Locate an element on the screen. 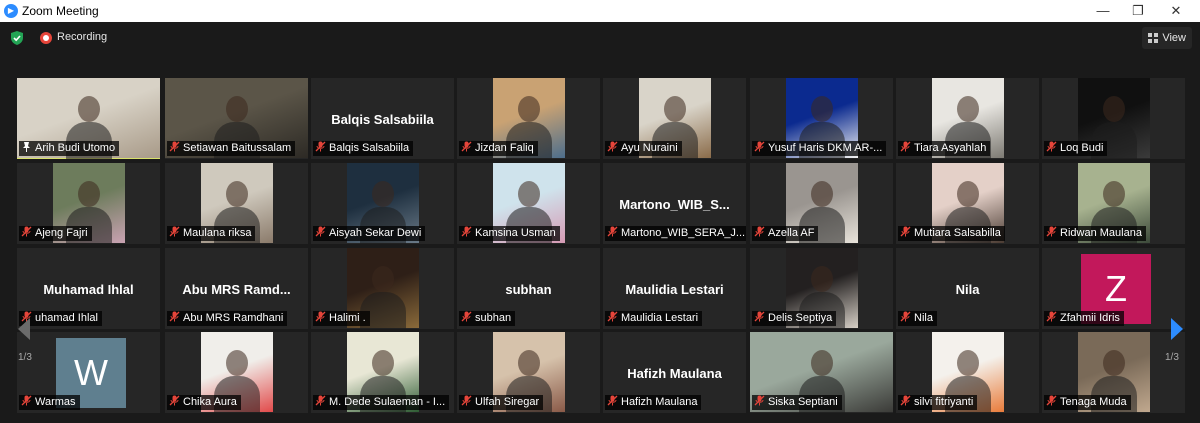 Image resolution: width=1200 pixels, height=423 pixels. participant-name-label: Chika Aura is located at coordinates (204, 402).